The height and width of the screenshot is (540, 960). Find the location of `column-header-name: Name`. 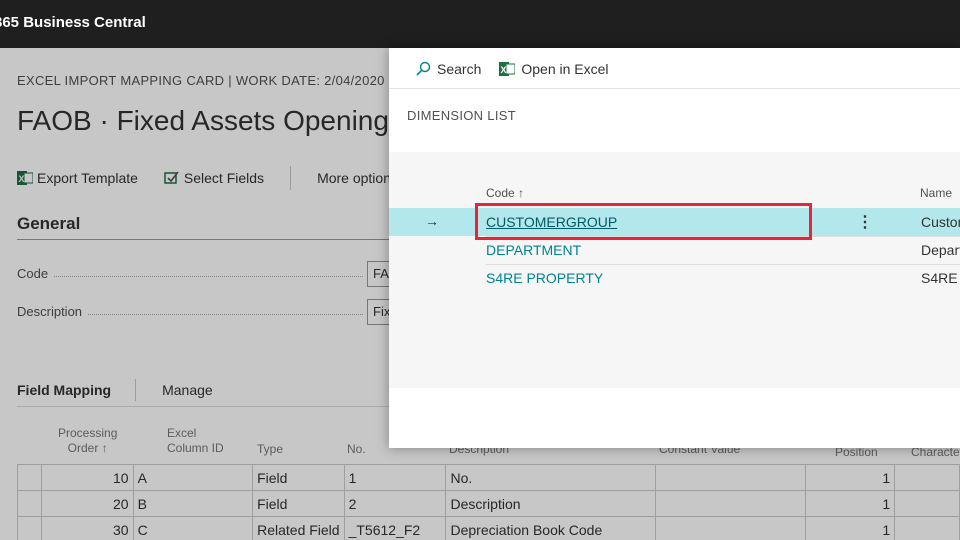

column-header-name: Name is located at coordinates (936, 193).